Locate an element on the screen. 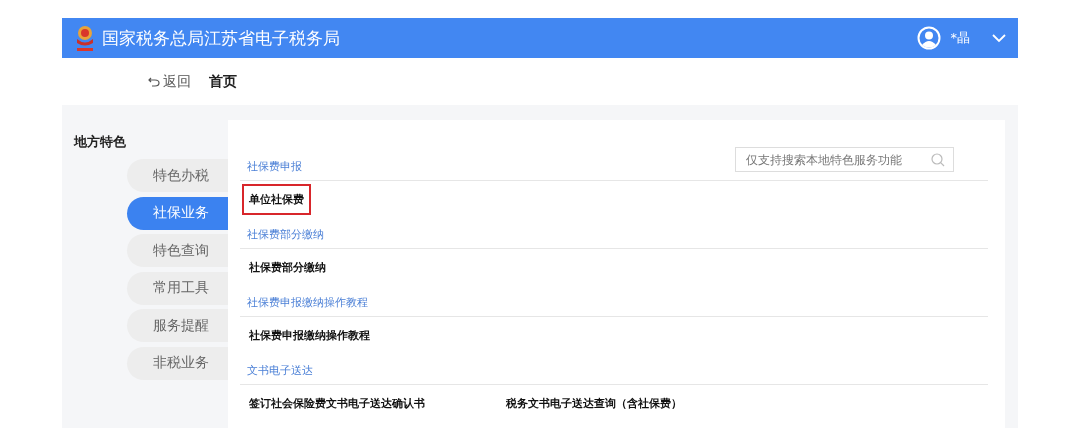 The width and height of the screenshot is (1080, 438). site-title: 国家税务总局江苏省电子税务局 is located at coordinates (221, 38).